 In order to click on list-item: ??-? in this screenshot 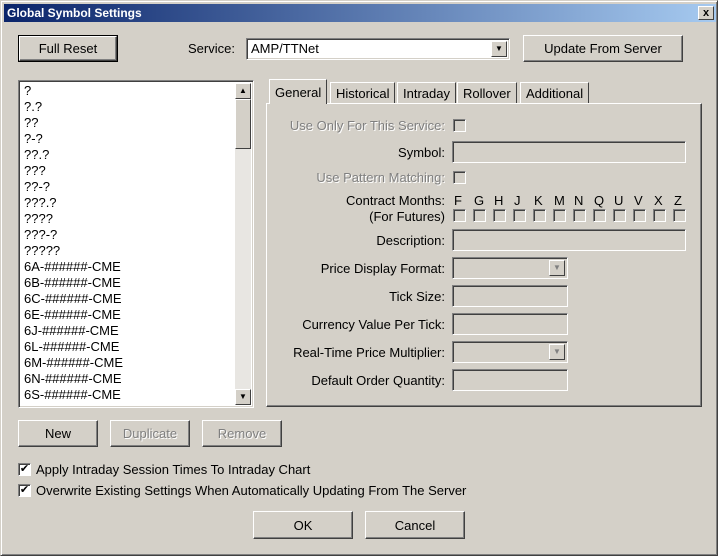, I will do `click(128, 187)`.